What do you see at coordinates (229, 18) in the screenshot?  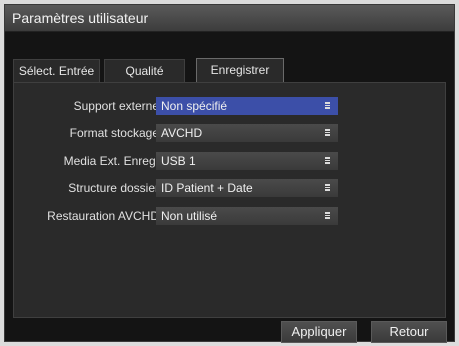 I see `title-bar: Paramètres utilisateur` at bounding box center [229, 18].